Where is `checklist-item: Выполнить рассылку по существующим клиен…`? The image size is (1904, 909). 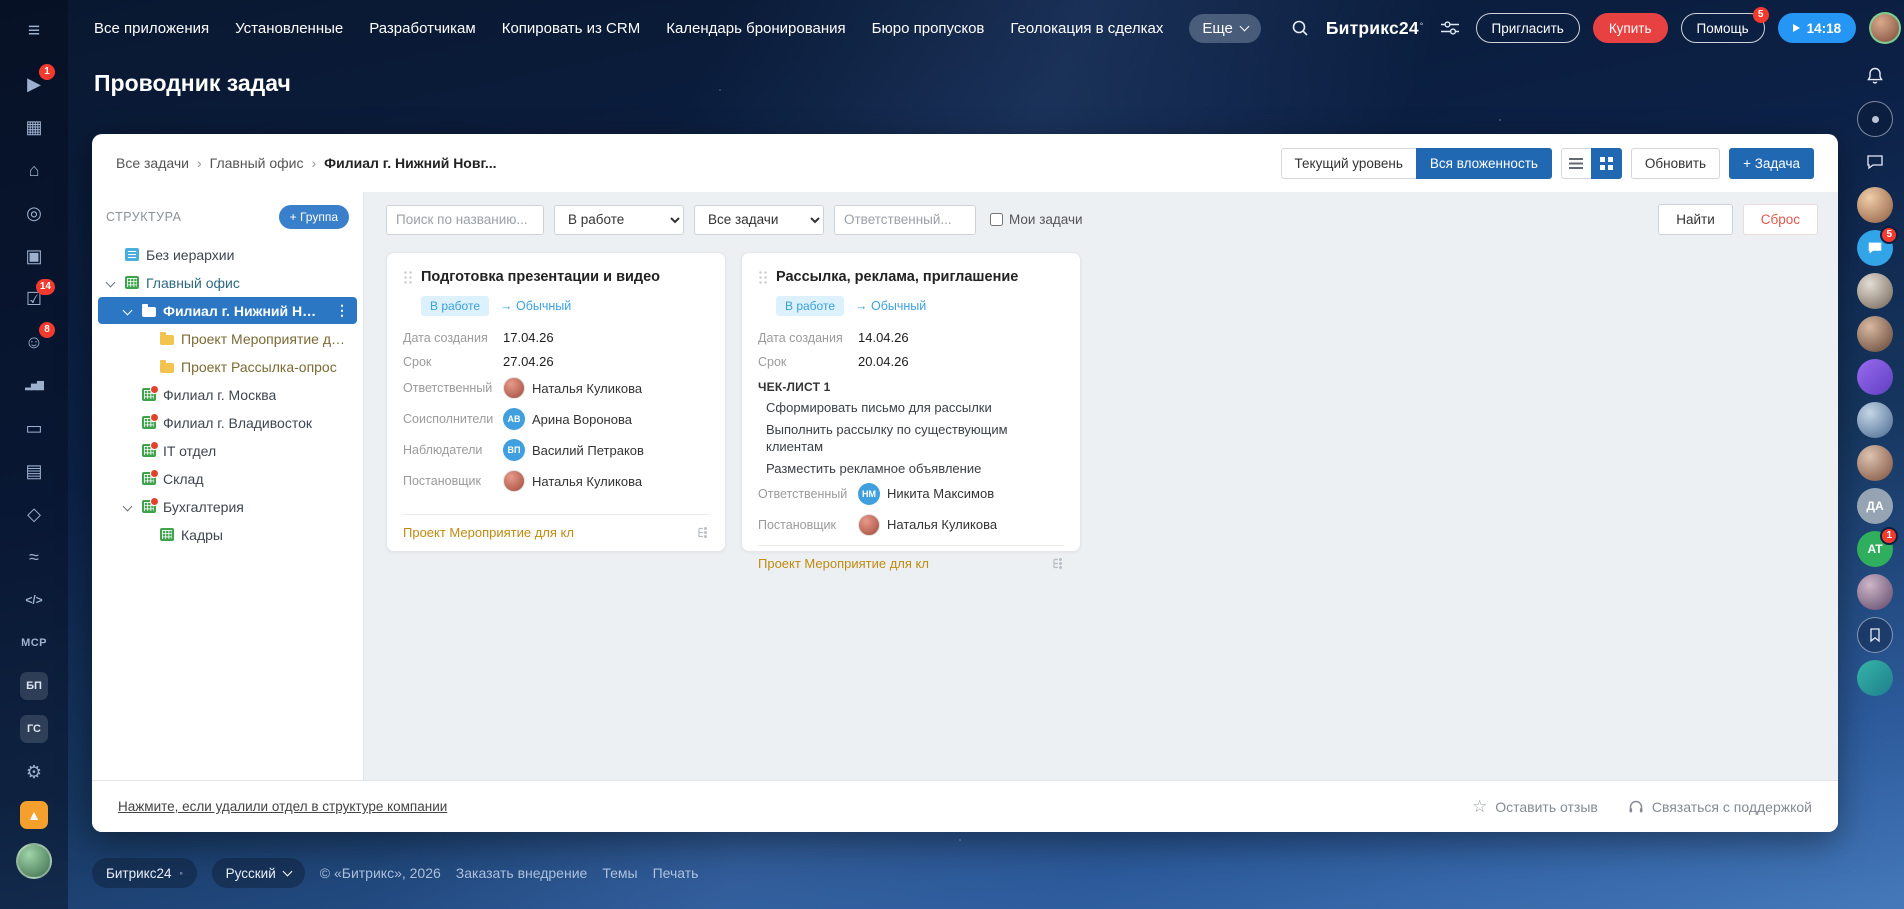
checklist-item: Выполнить рассылку по существующим клиен… is located at coordinates (911, 439).